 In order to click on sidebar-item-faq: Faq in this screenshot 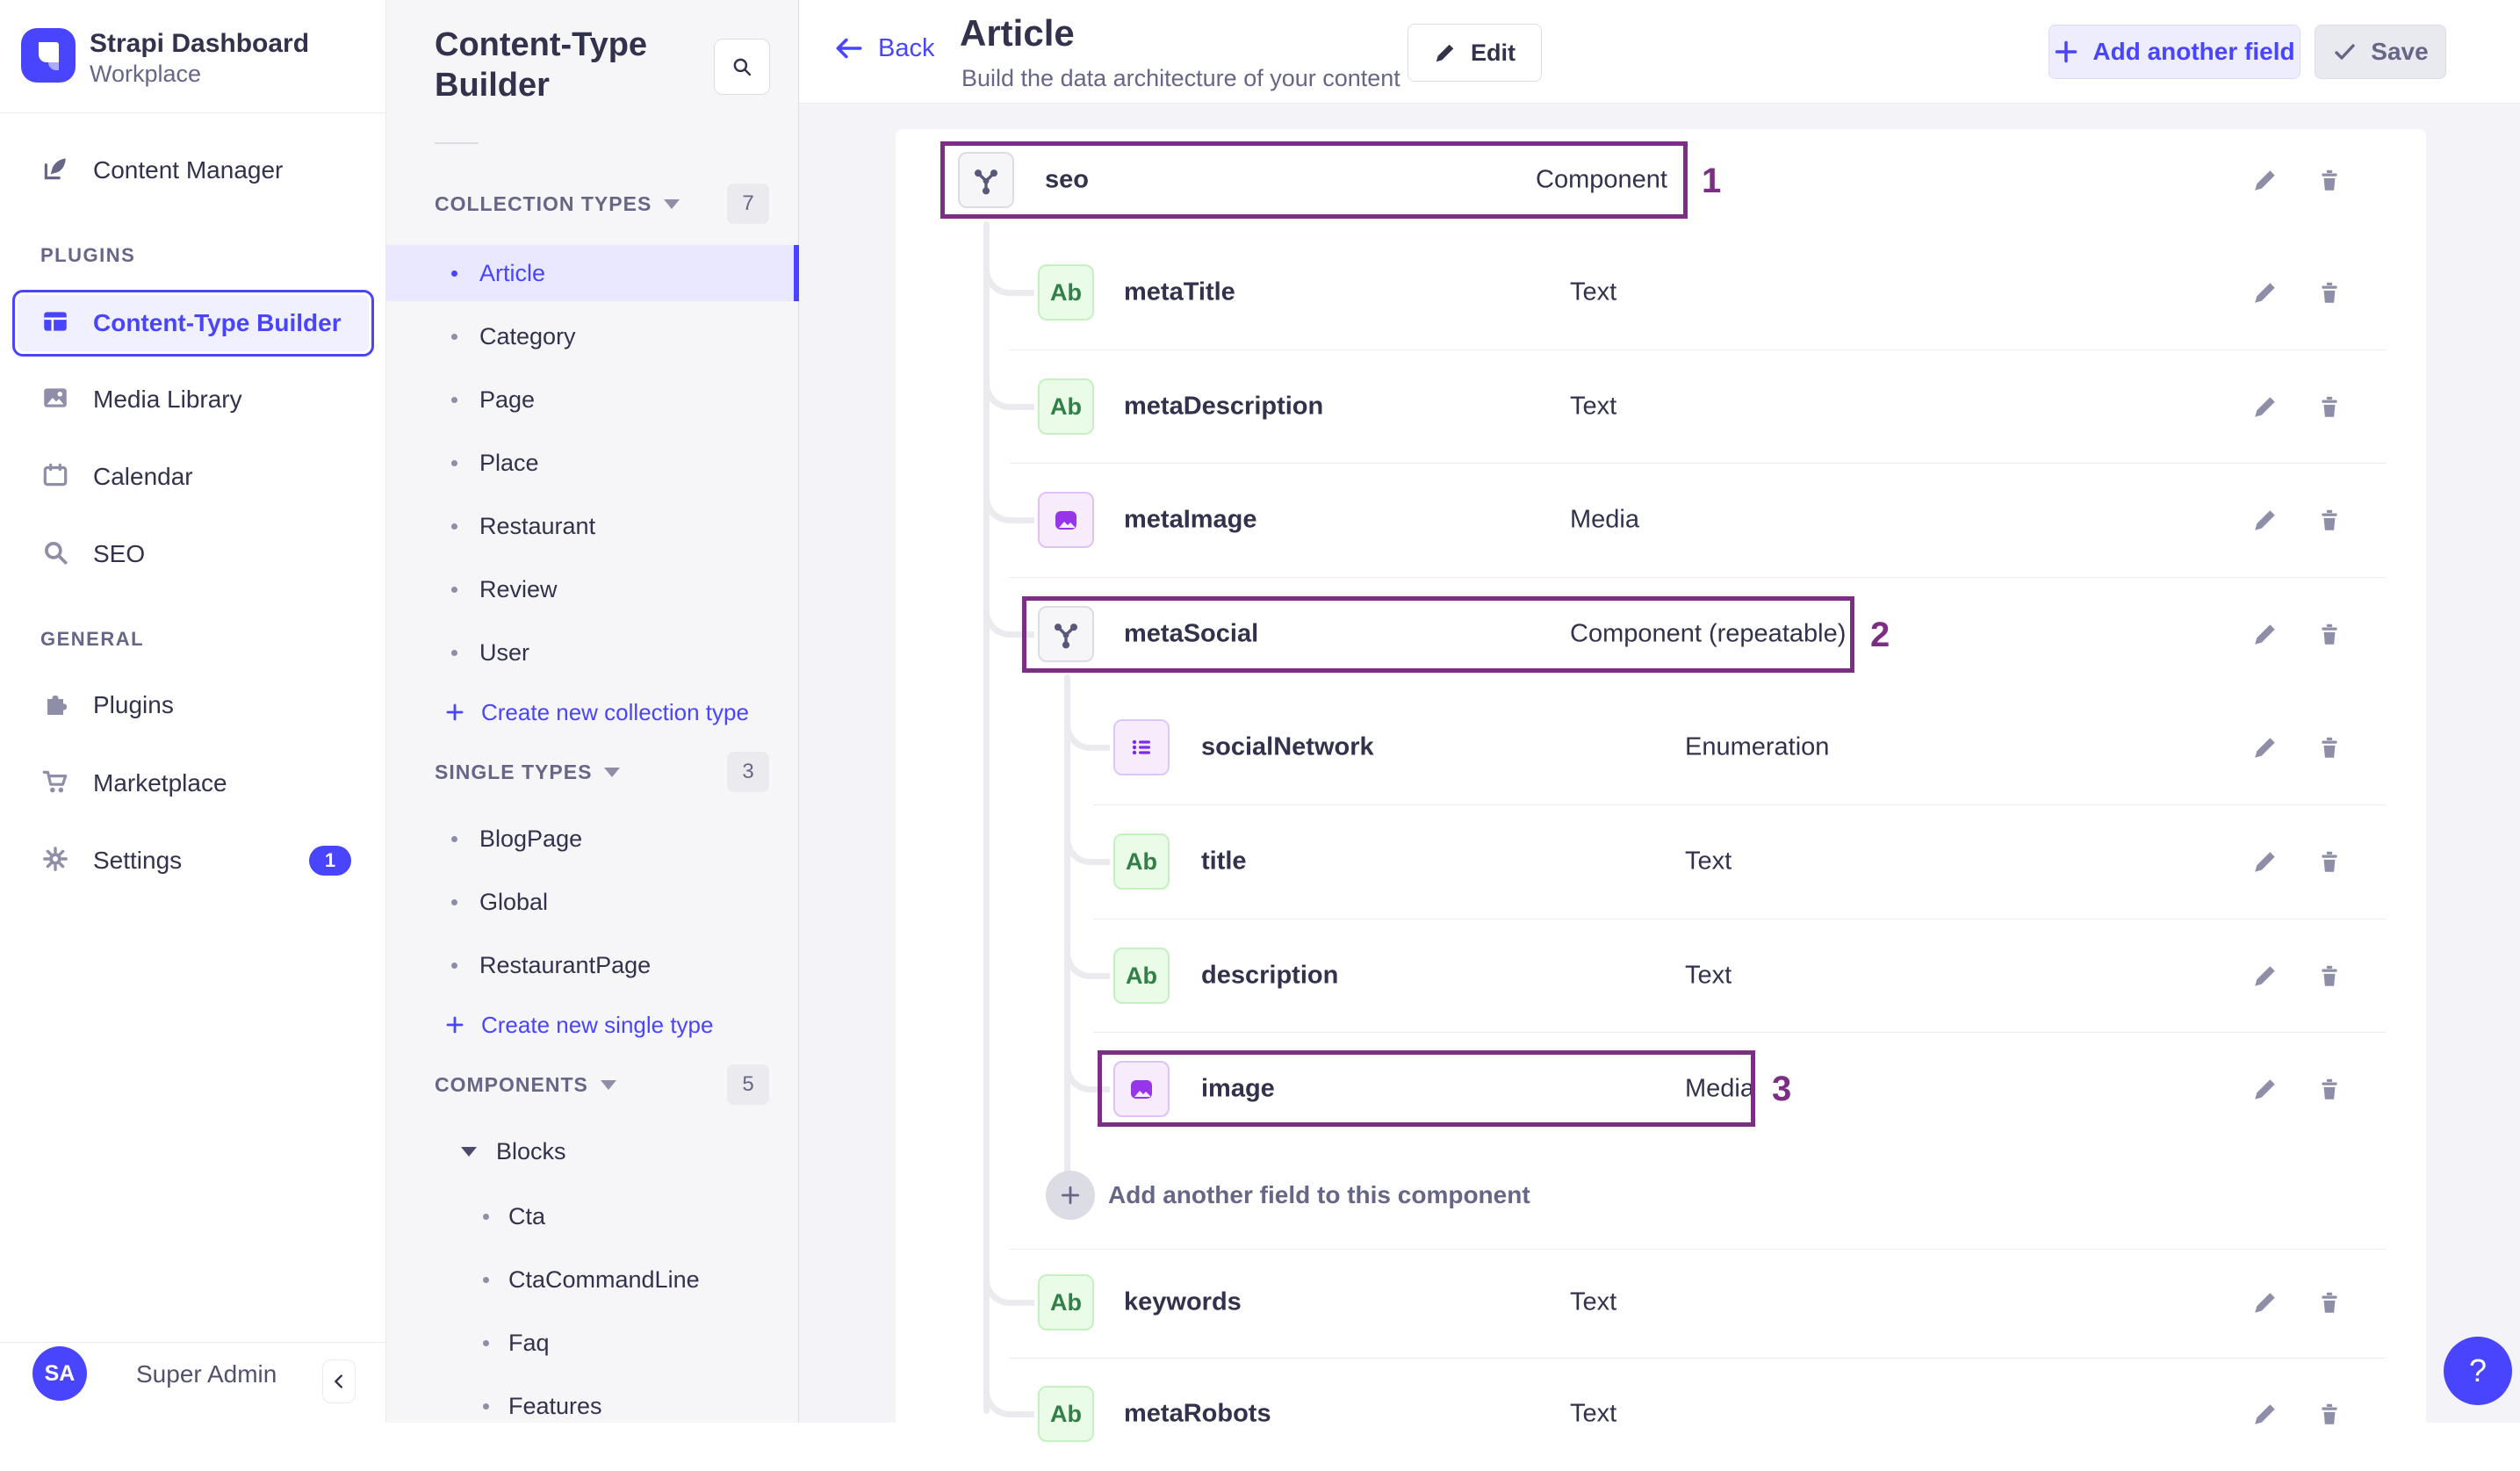, I will do `click(592, 1343)`.